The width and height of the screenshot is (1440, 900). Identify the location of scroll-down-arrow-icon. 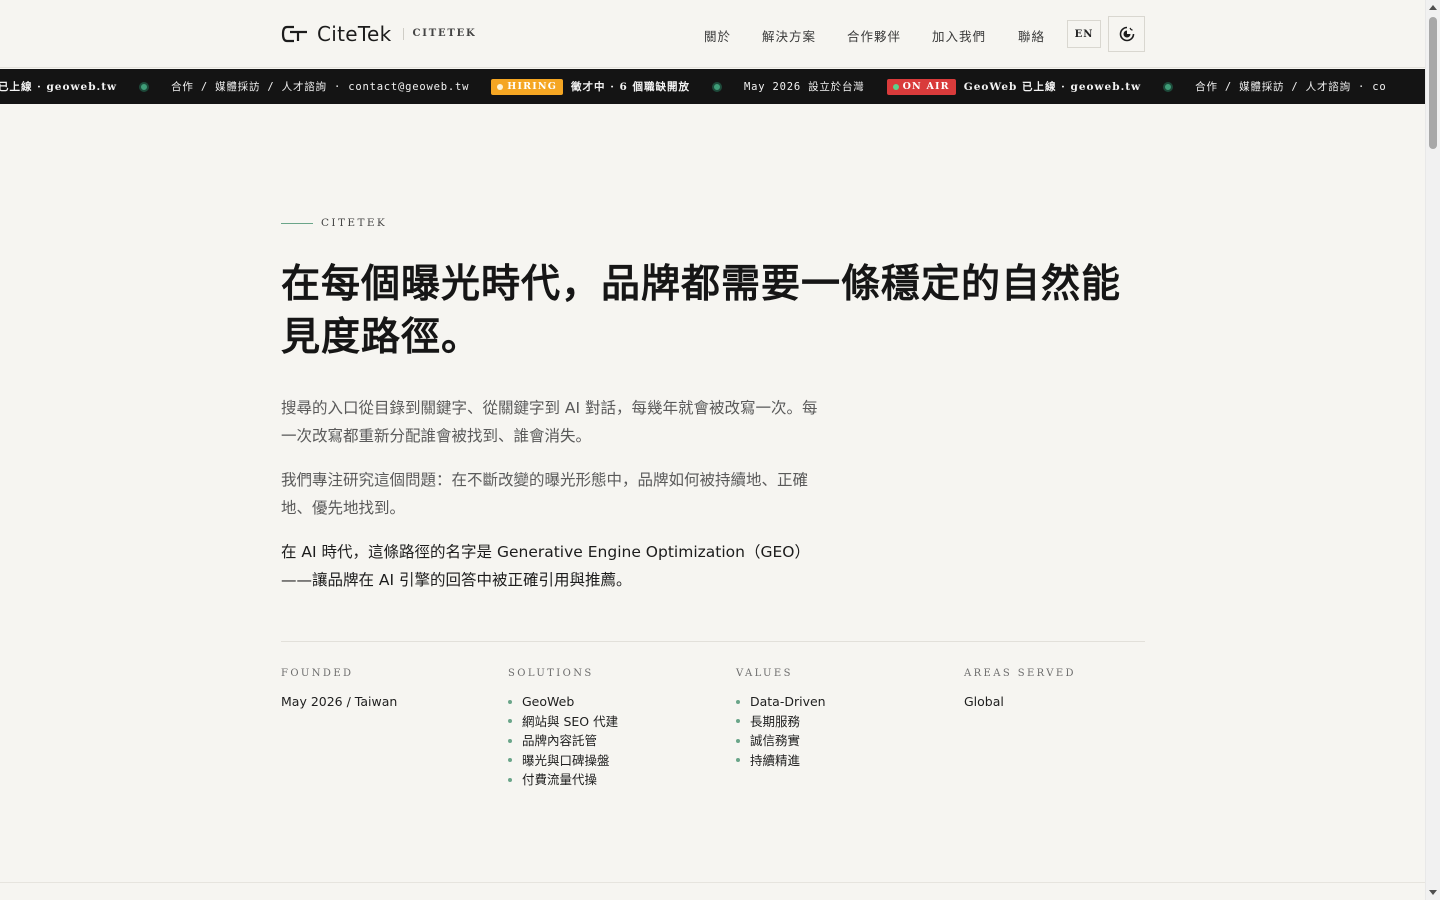
(1433, 892).